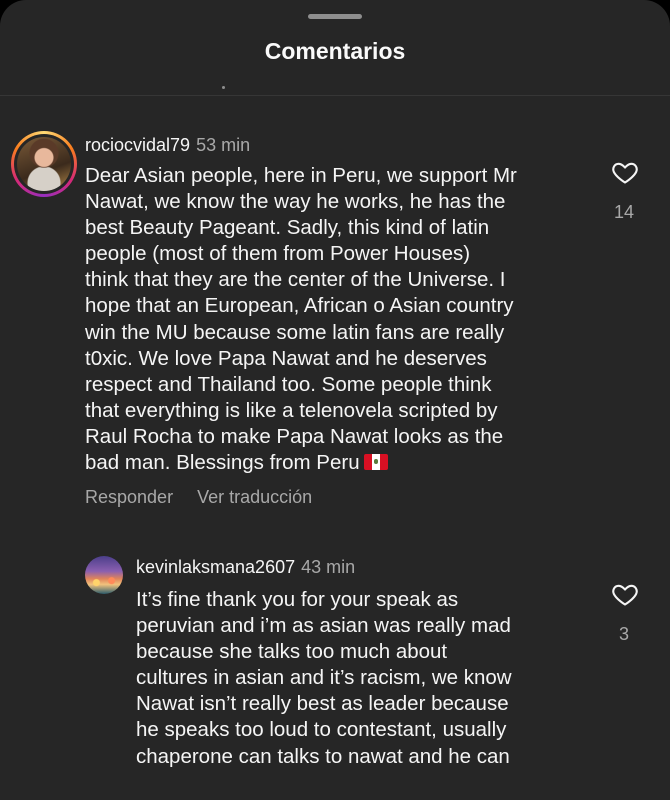  What do you see at coordinates (129, 497) in the screenshot?
I see `reply-button: Responder` at bounding box center [129, 497].